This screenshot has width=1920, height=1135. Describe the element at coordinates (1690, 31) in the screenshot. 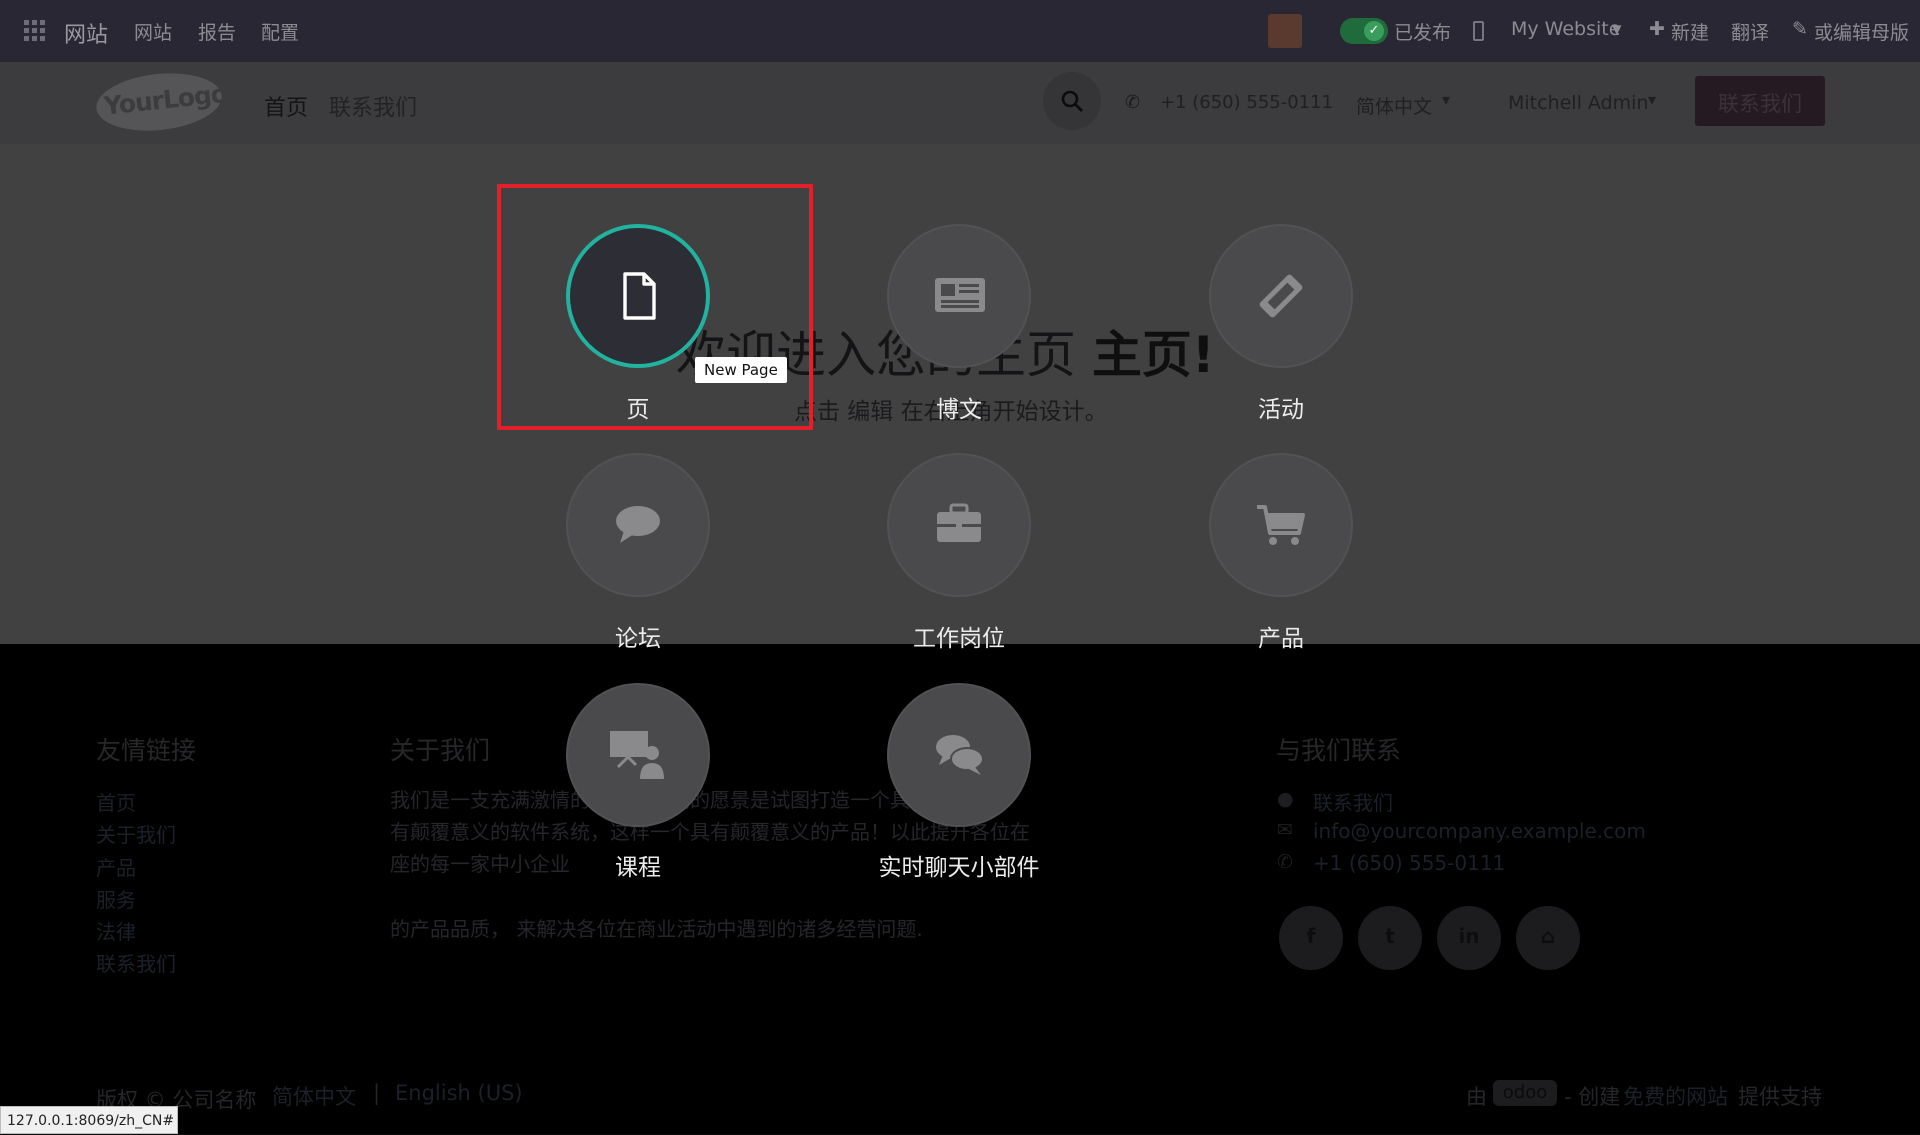

I see `new-button: 新建` at that location.